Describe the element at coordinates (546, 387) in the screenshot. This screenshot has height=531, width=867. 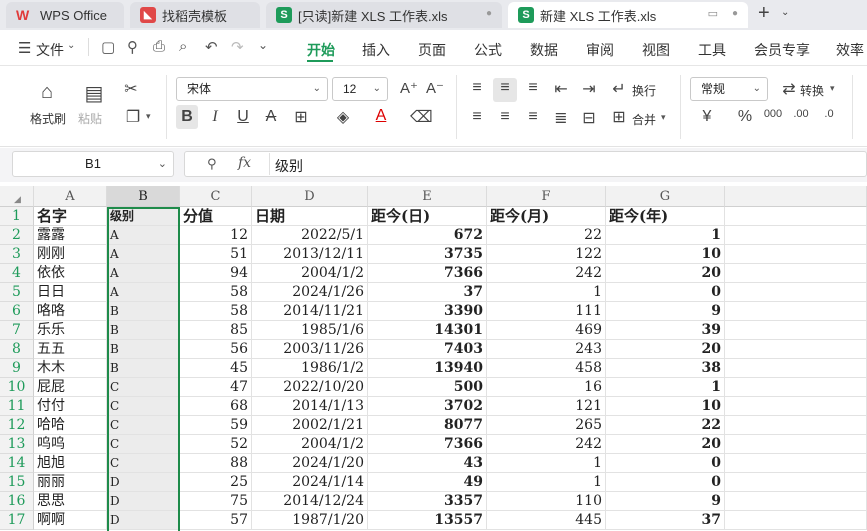
I see `table-cell: 16` at that location.